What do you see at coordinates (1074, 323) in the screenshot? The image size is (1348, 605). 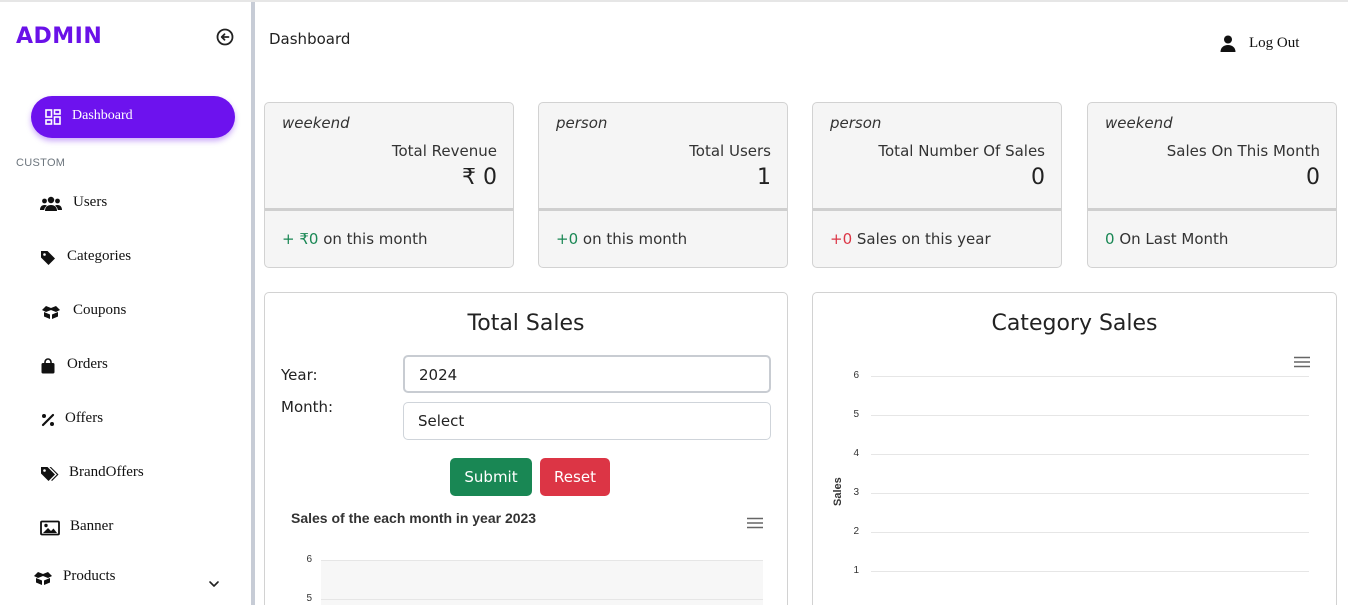 I see `panel-title: Category Sales` at bounding box center [1074, 323].